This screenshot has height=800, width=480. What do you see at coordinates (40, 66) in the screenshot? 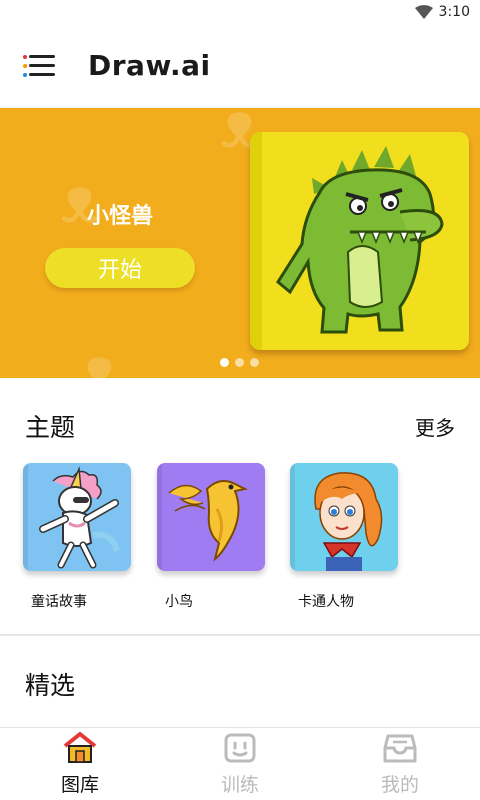
I see `menu-icon` at bounding box center [40, 66].